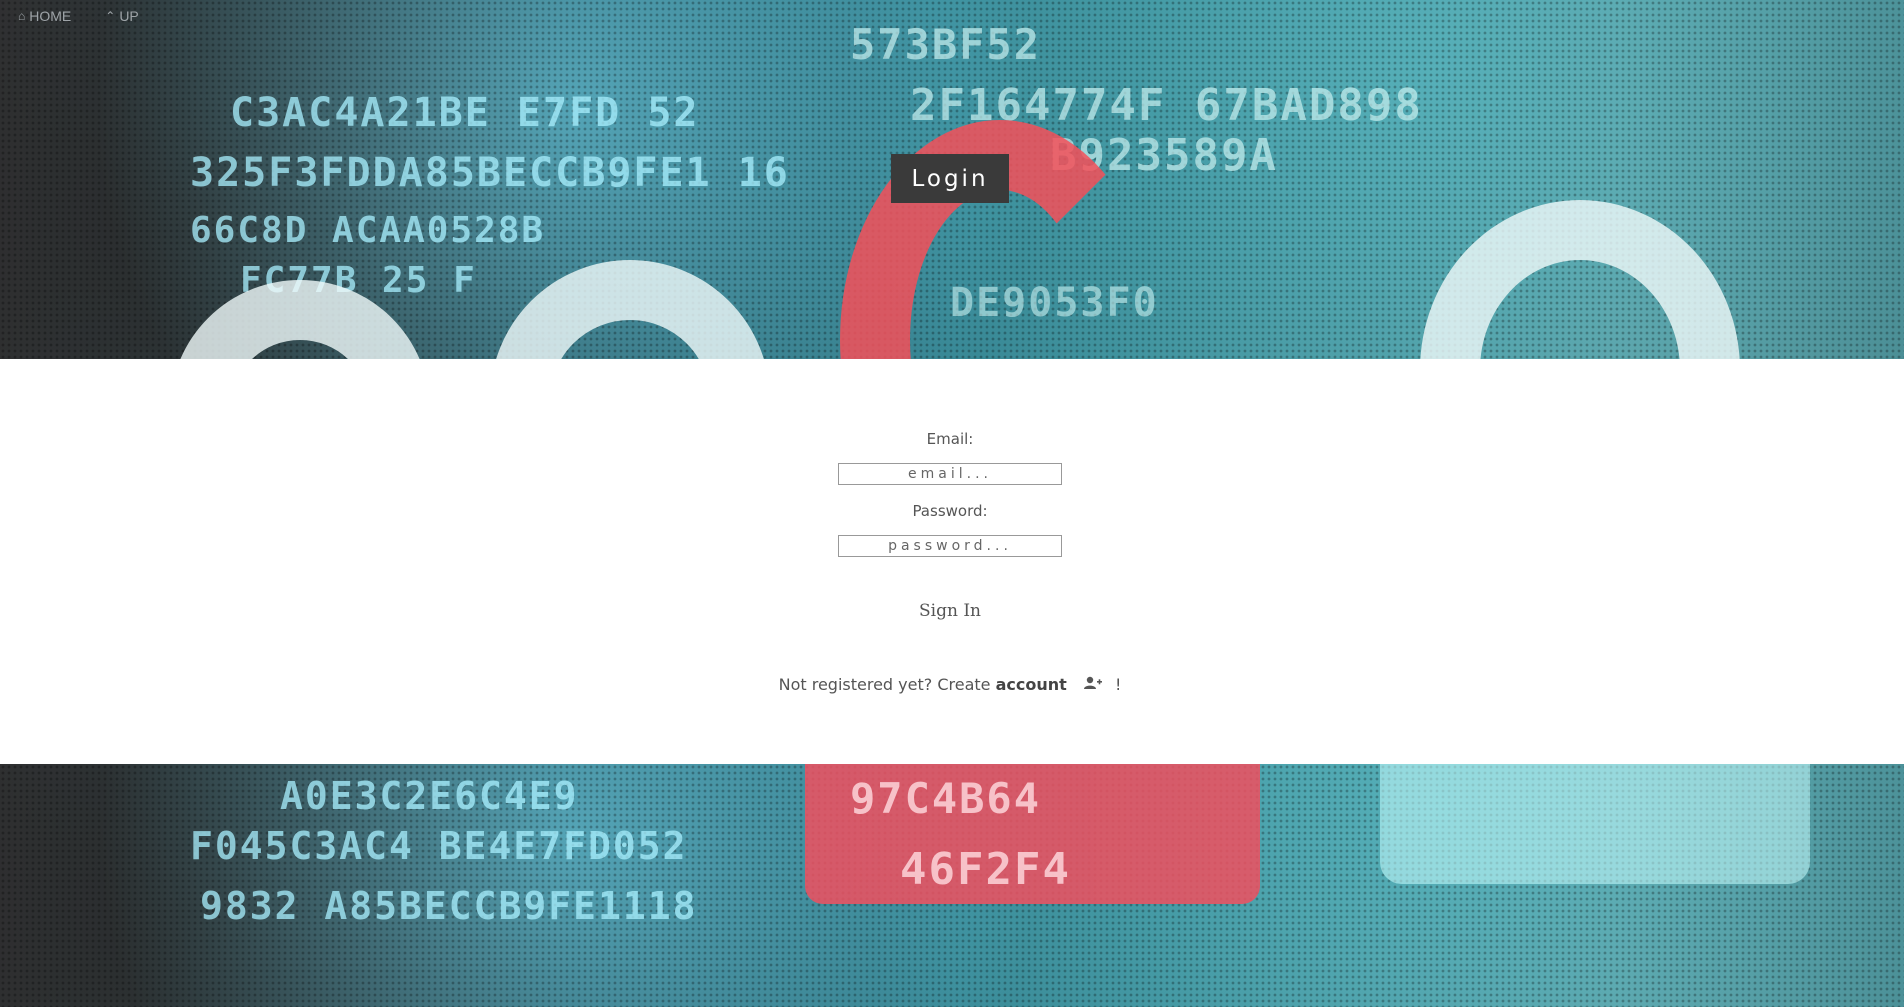 Image resolution: width=1904 pixels, height=1007 pixels. I want to click on home-link: ⌂ HOME, so click(44, 16).